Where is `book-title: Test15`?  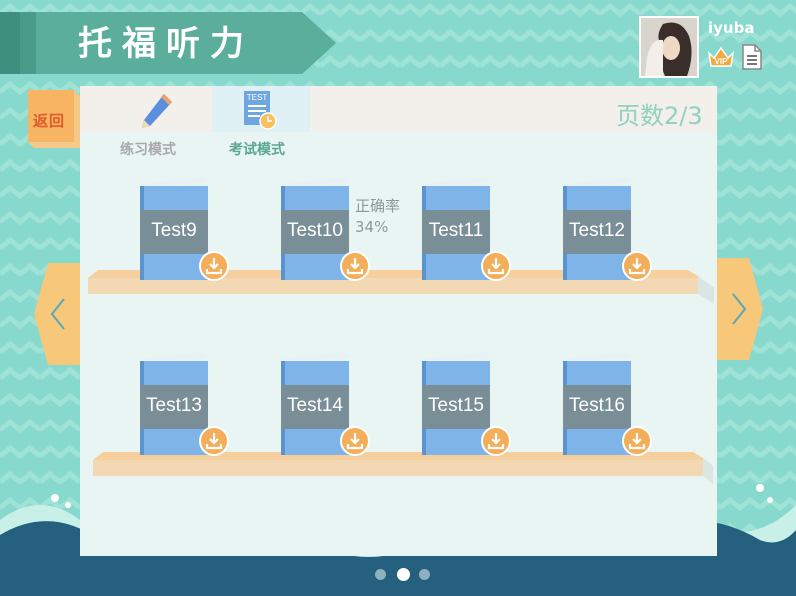
book-title: Test15 is located at coordinates (456, 405).